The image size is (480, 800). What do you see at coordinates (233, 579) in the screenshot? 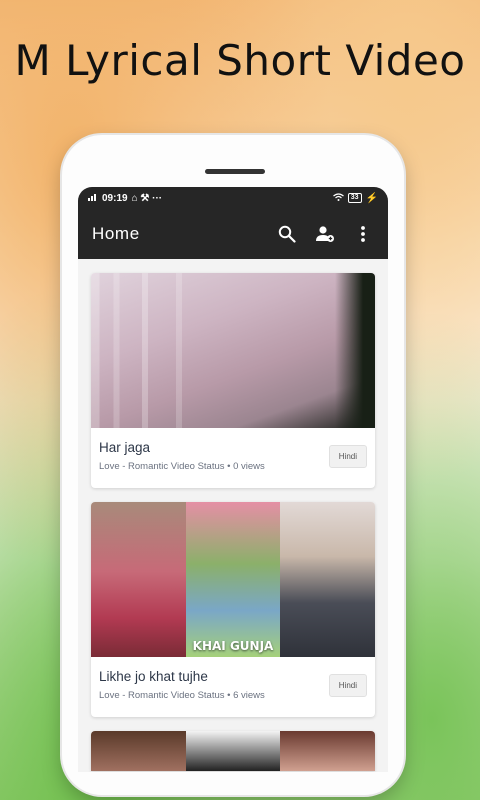
I see `video-thumbnail: KHAI GUNJA` at bounding box center [233, 579].